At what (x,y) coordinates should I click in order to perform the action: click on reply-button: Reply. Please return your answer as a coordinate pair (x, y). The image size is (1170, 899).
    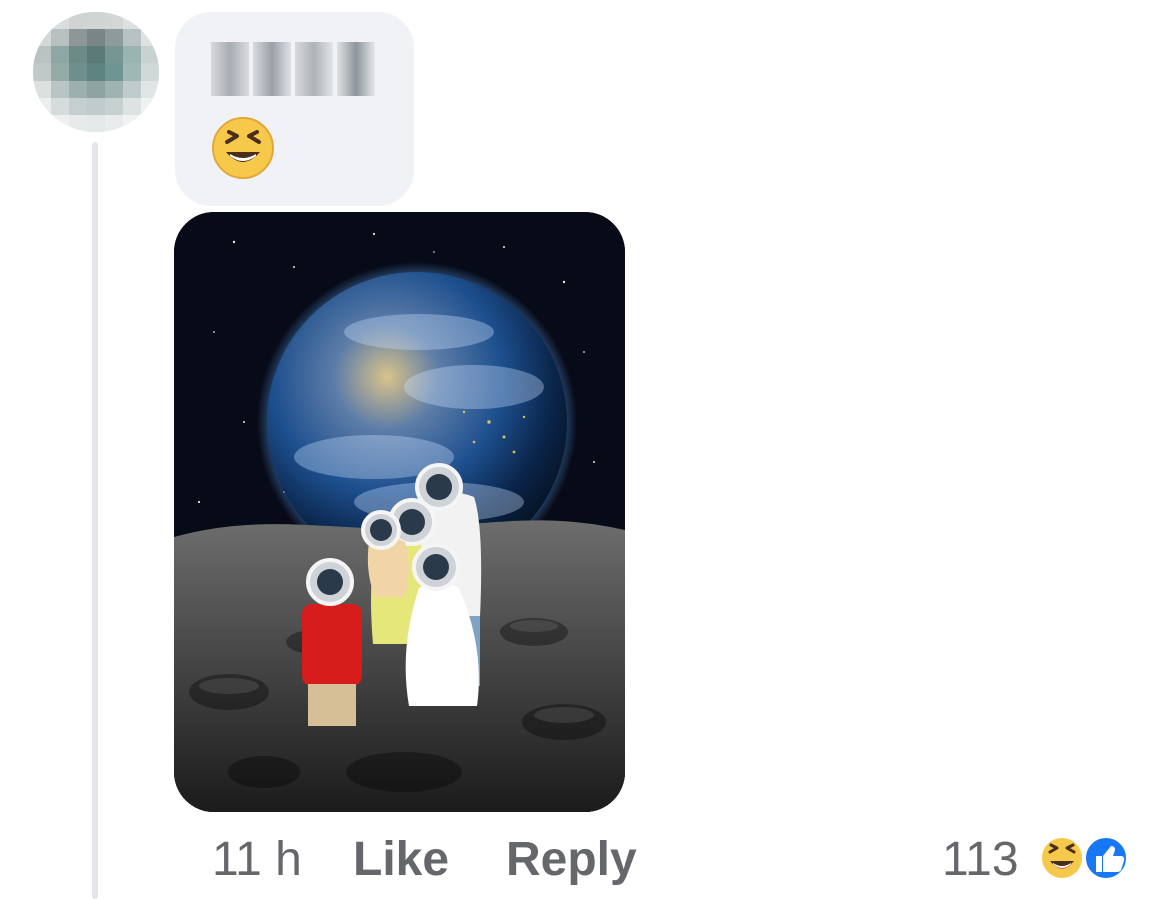
    Looking at the image, I should click on (571, 860).